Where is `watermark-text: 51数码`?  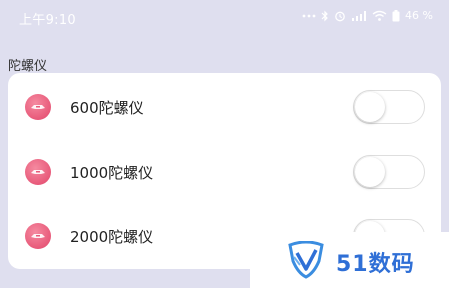 watermark-text: 51数码 is located at coordinates (375, 264).